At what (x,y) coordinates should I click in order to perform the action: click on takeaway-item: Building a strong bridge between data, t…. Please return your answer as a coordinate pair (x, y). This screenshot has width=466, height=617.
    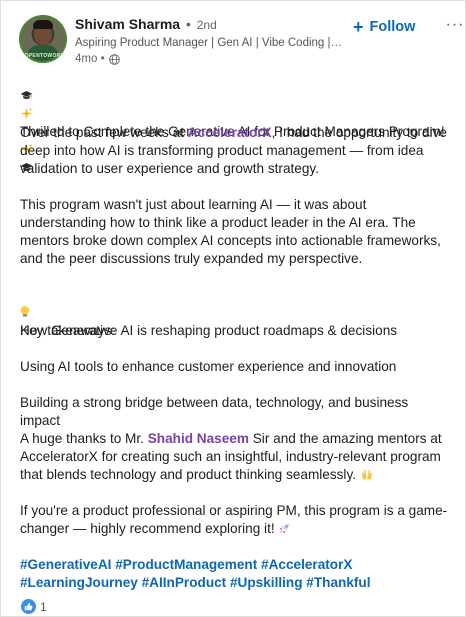
    Looking at the image, I should click on (214, 411).